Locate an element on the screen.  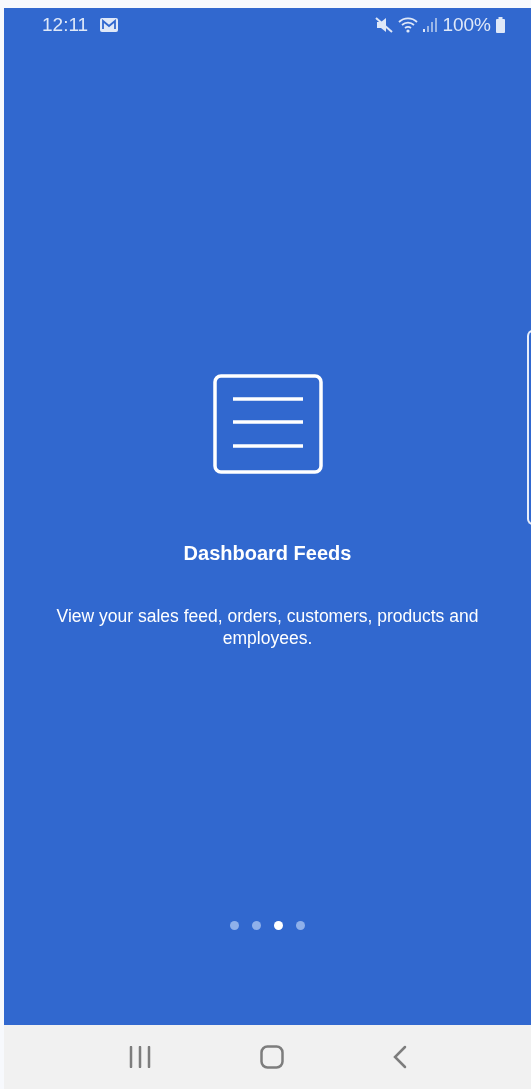
slide-description: View your sales feed, orders, customers, products and employees. is located at coordinates (267, 627).